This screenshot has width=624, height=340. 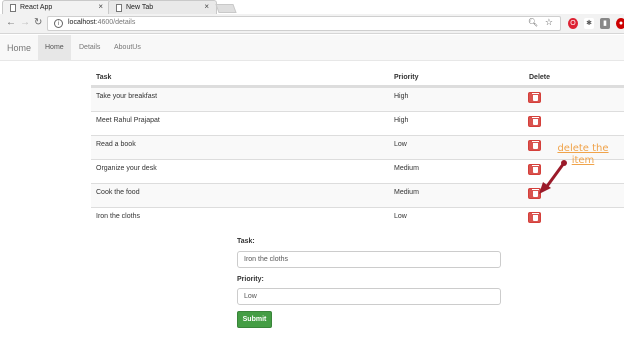 What do you see at coordinates (162, 7) in the screenshot?
I see `tab-new-tab: New Tab ×` at bounding box center [162, 7].